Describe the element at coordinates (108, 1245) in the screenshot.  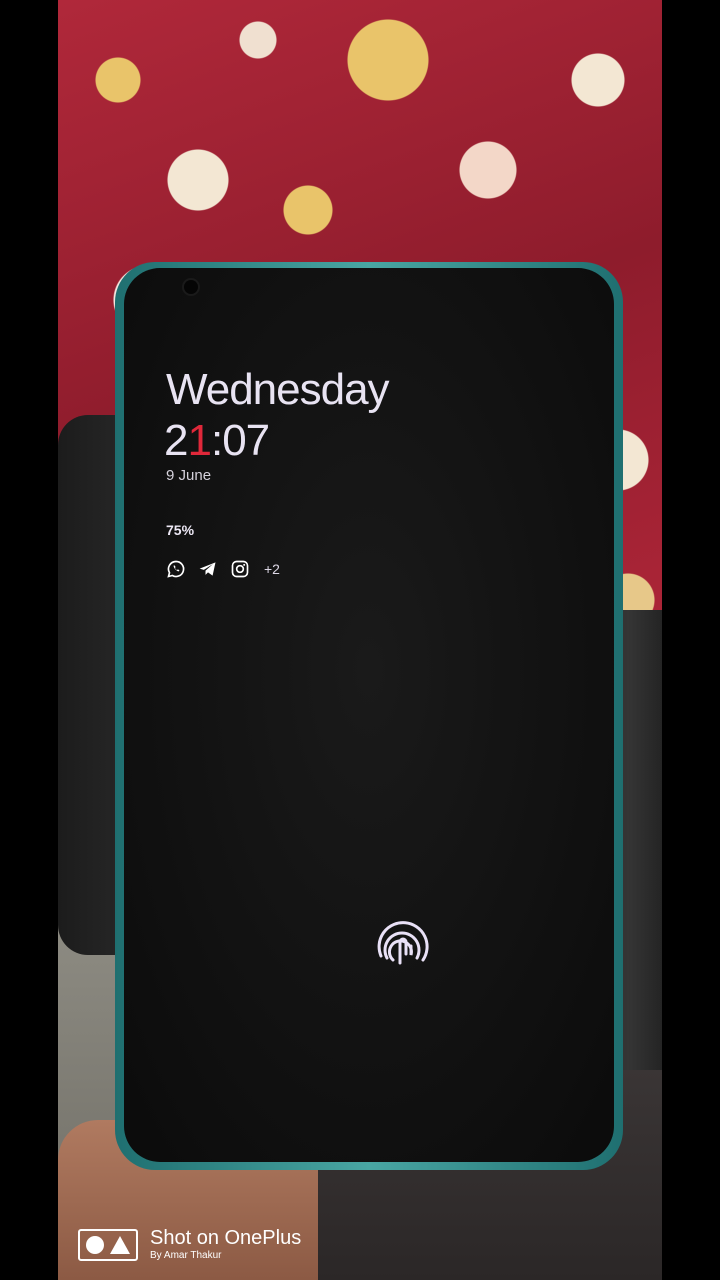
I see `oneplus-camera-logo` at that location.